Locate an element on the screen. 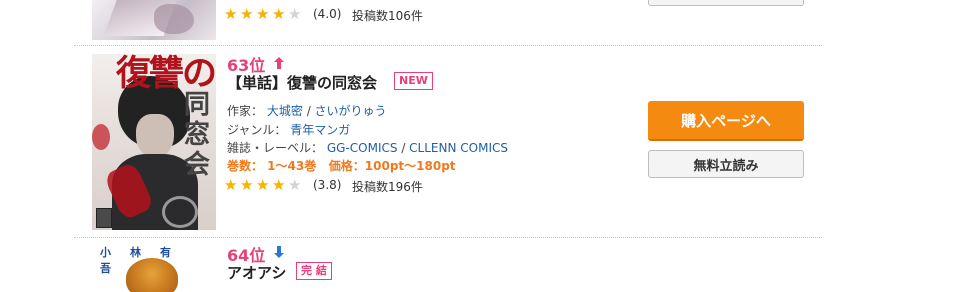 The image size is (976, 292). rank-down-arrow-icon is located at coordinates (279, 252).